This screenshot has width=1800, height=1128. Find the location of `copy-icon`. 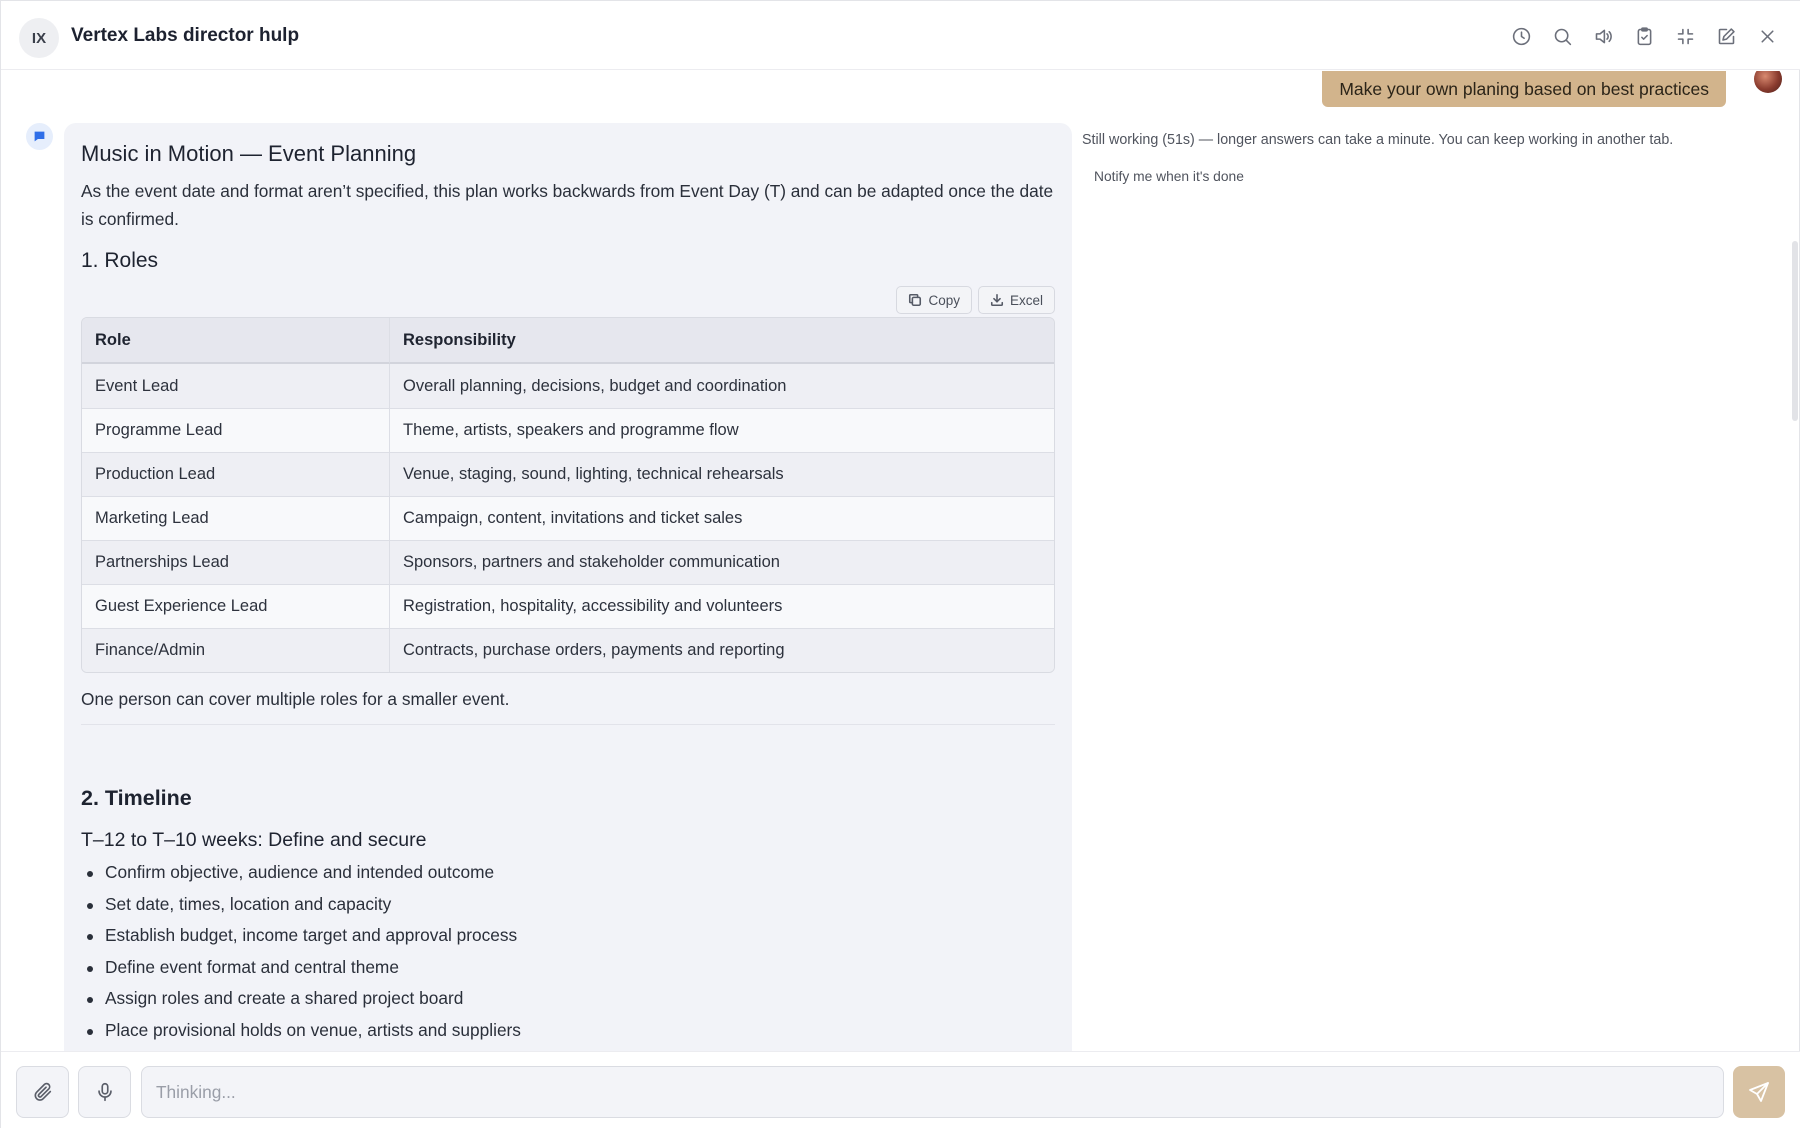

copy-icon is located at coordinates (915, 300).